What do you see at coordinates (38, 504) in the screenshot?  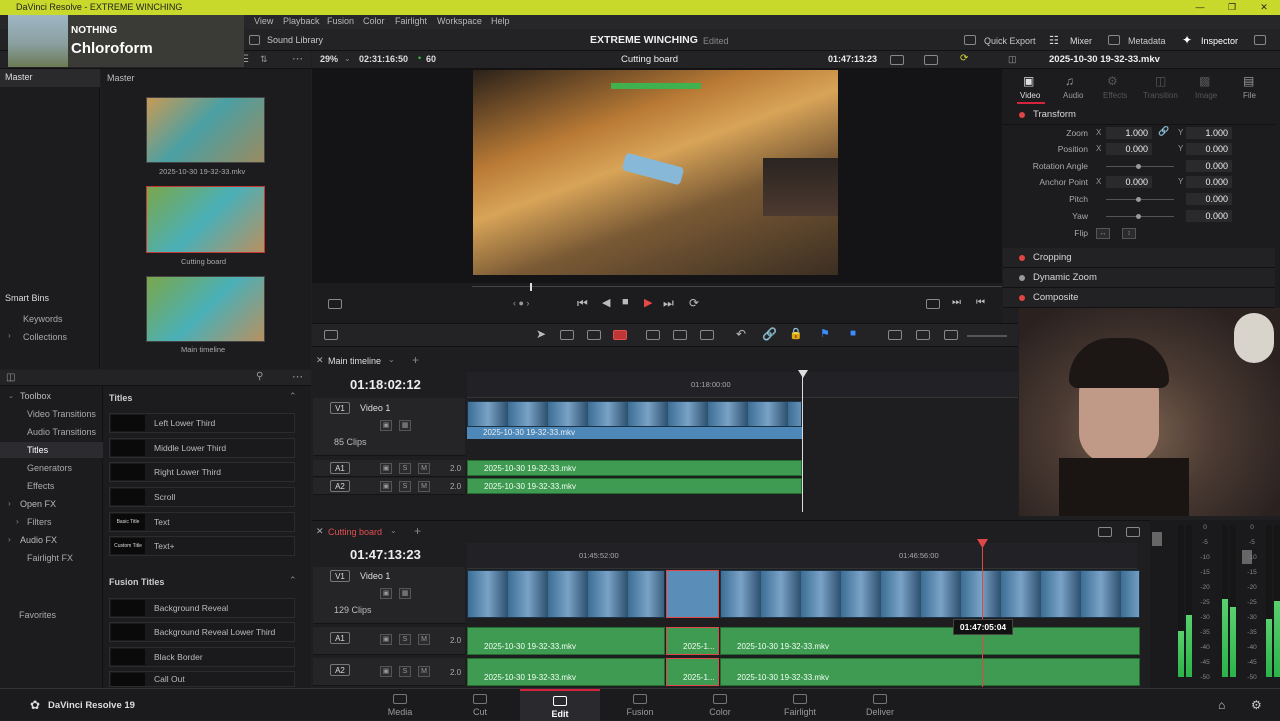 I see `tree-open-fx: Open FX` at bounding box center [38, 504].